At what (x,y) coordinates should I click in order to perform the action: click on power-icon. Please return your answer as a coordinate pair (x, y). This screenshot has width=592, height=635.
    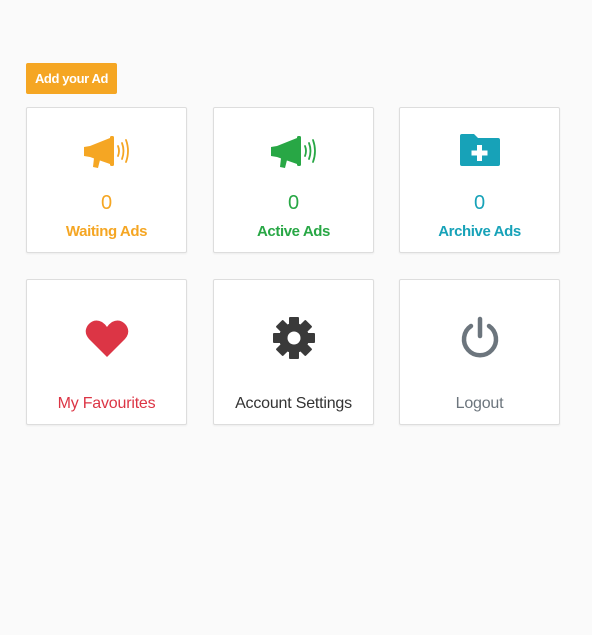
    Looking at the image, I should click on (479, 338).